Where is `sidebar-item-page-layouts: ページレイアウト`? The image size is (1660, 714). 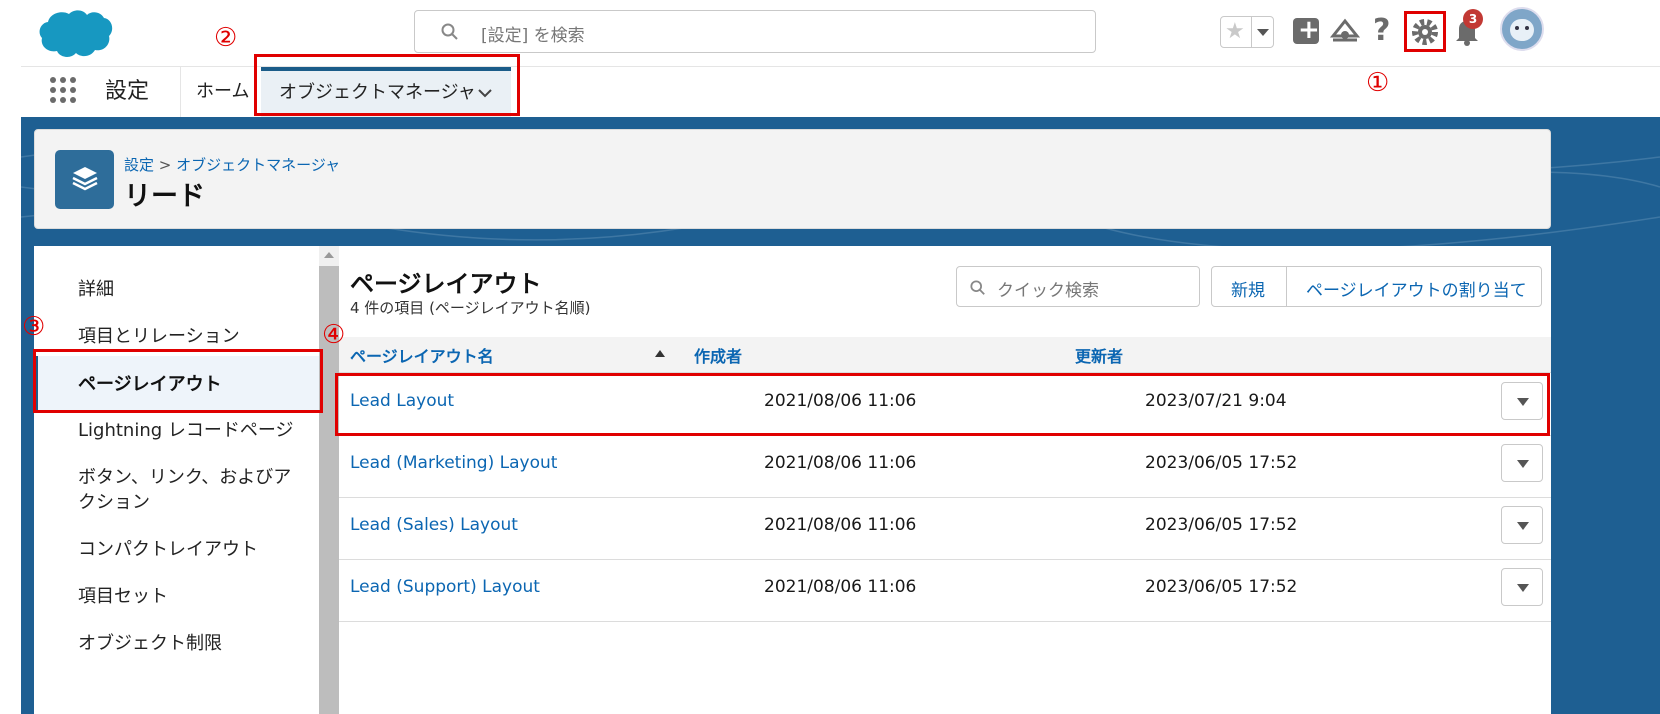 sidebar-item-page-layouts: ページレイアウト is located at coordinates (176, 383).